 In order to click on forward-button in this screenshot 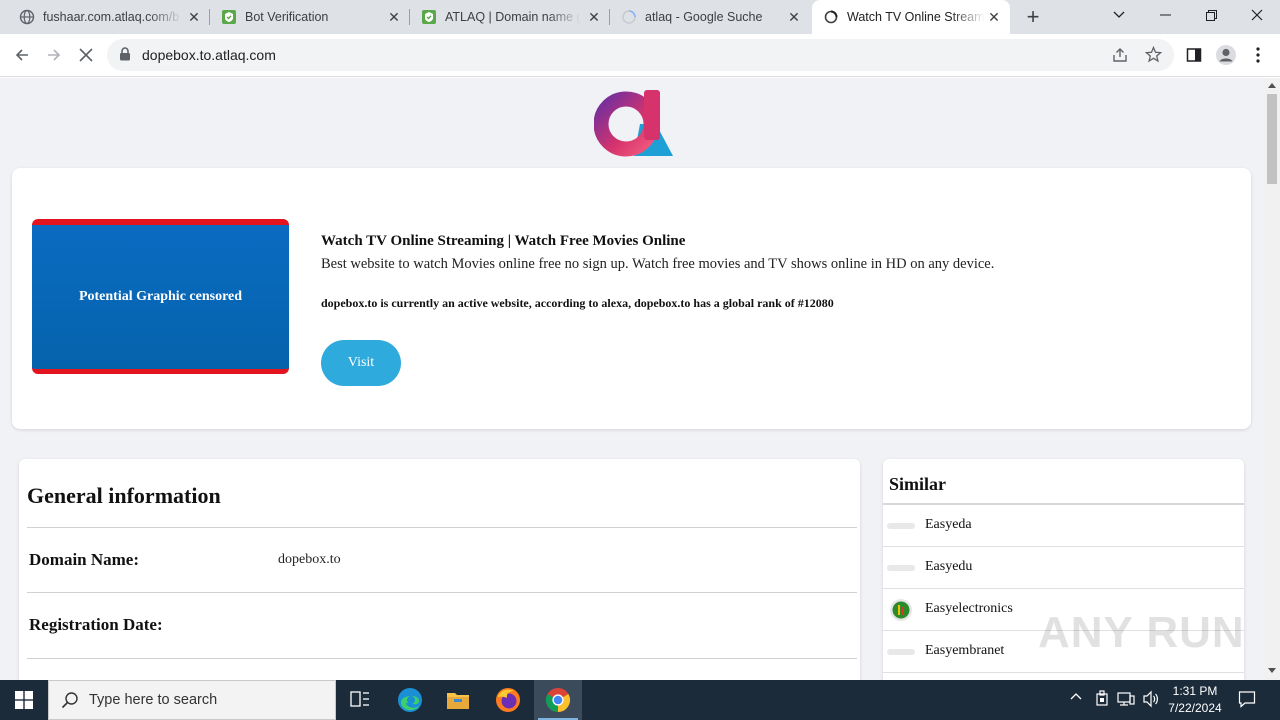, I will do `click(54, 55)`.